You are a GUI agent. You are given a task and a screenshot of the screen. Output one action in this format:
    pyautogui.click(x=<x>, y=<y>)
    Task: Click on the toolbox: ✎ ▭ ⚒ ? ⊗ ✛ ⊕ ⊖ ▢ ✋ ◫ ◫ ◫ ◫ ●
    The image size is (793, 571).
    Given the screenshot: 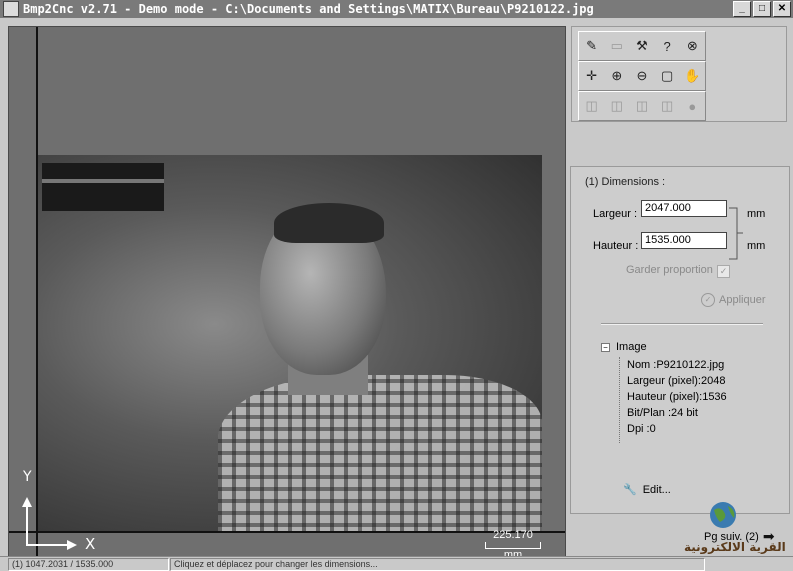 What is the action you would take?
    pyautogui.click(x=679, y=74)
    